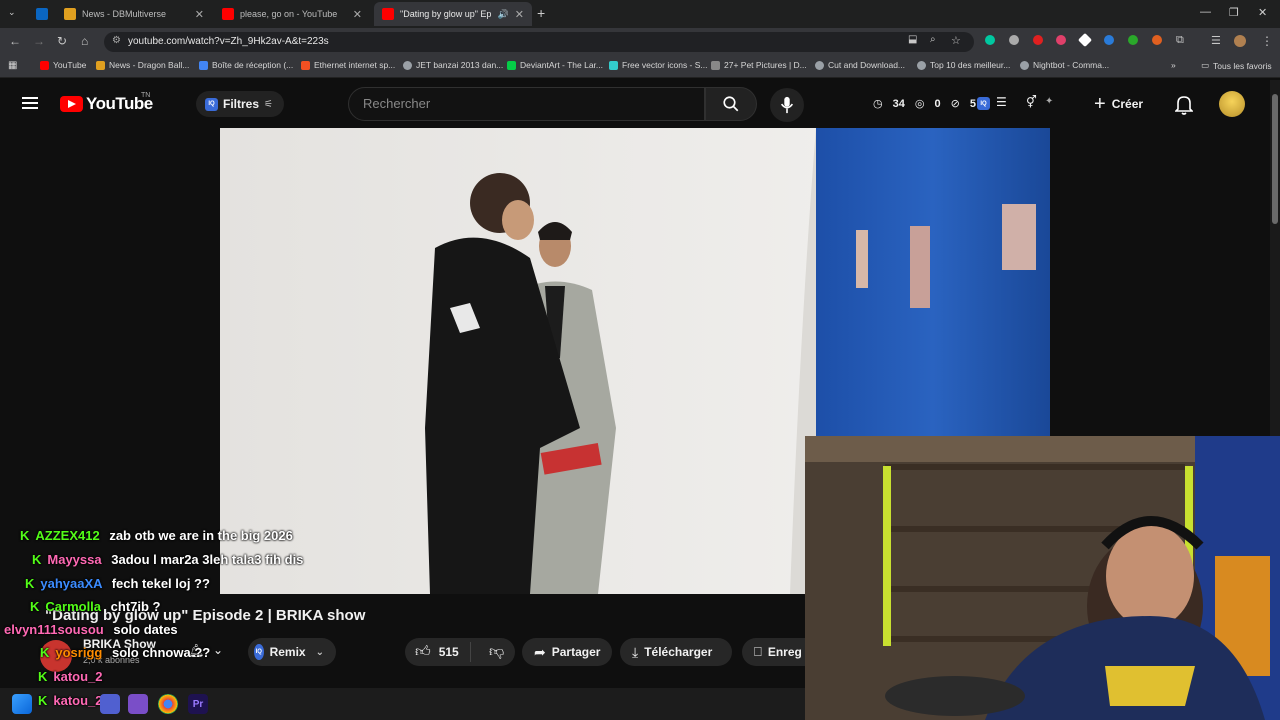  I want to click on tab-please-go-on: please, go on - YouTube ✕, so click(292, 14).